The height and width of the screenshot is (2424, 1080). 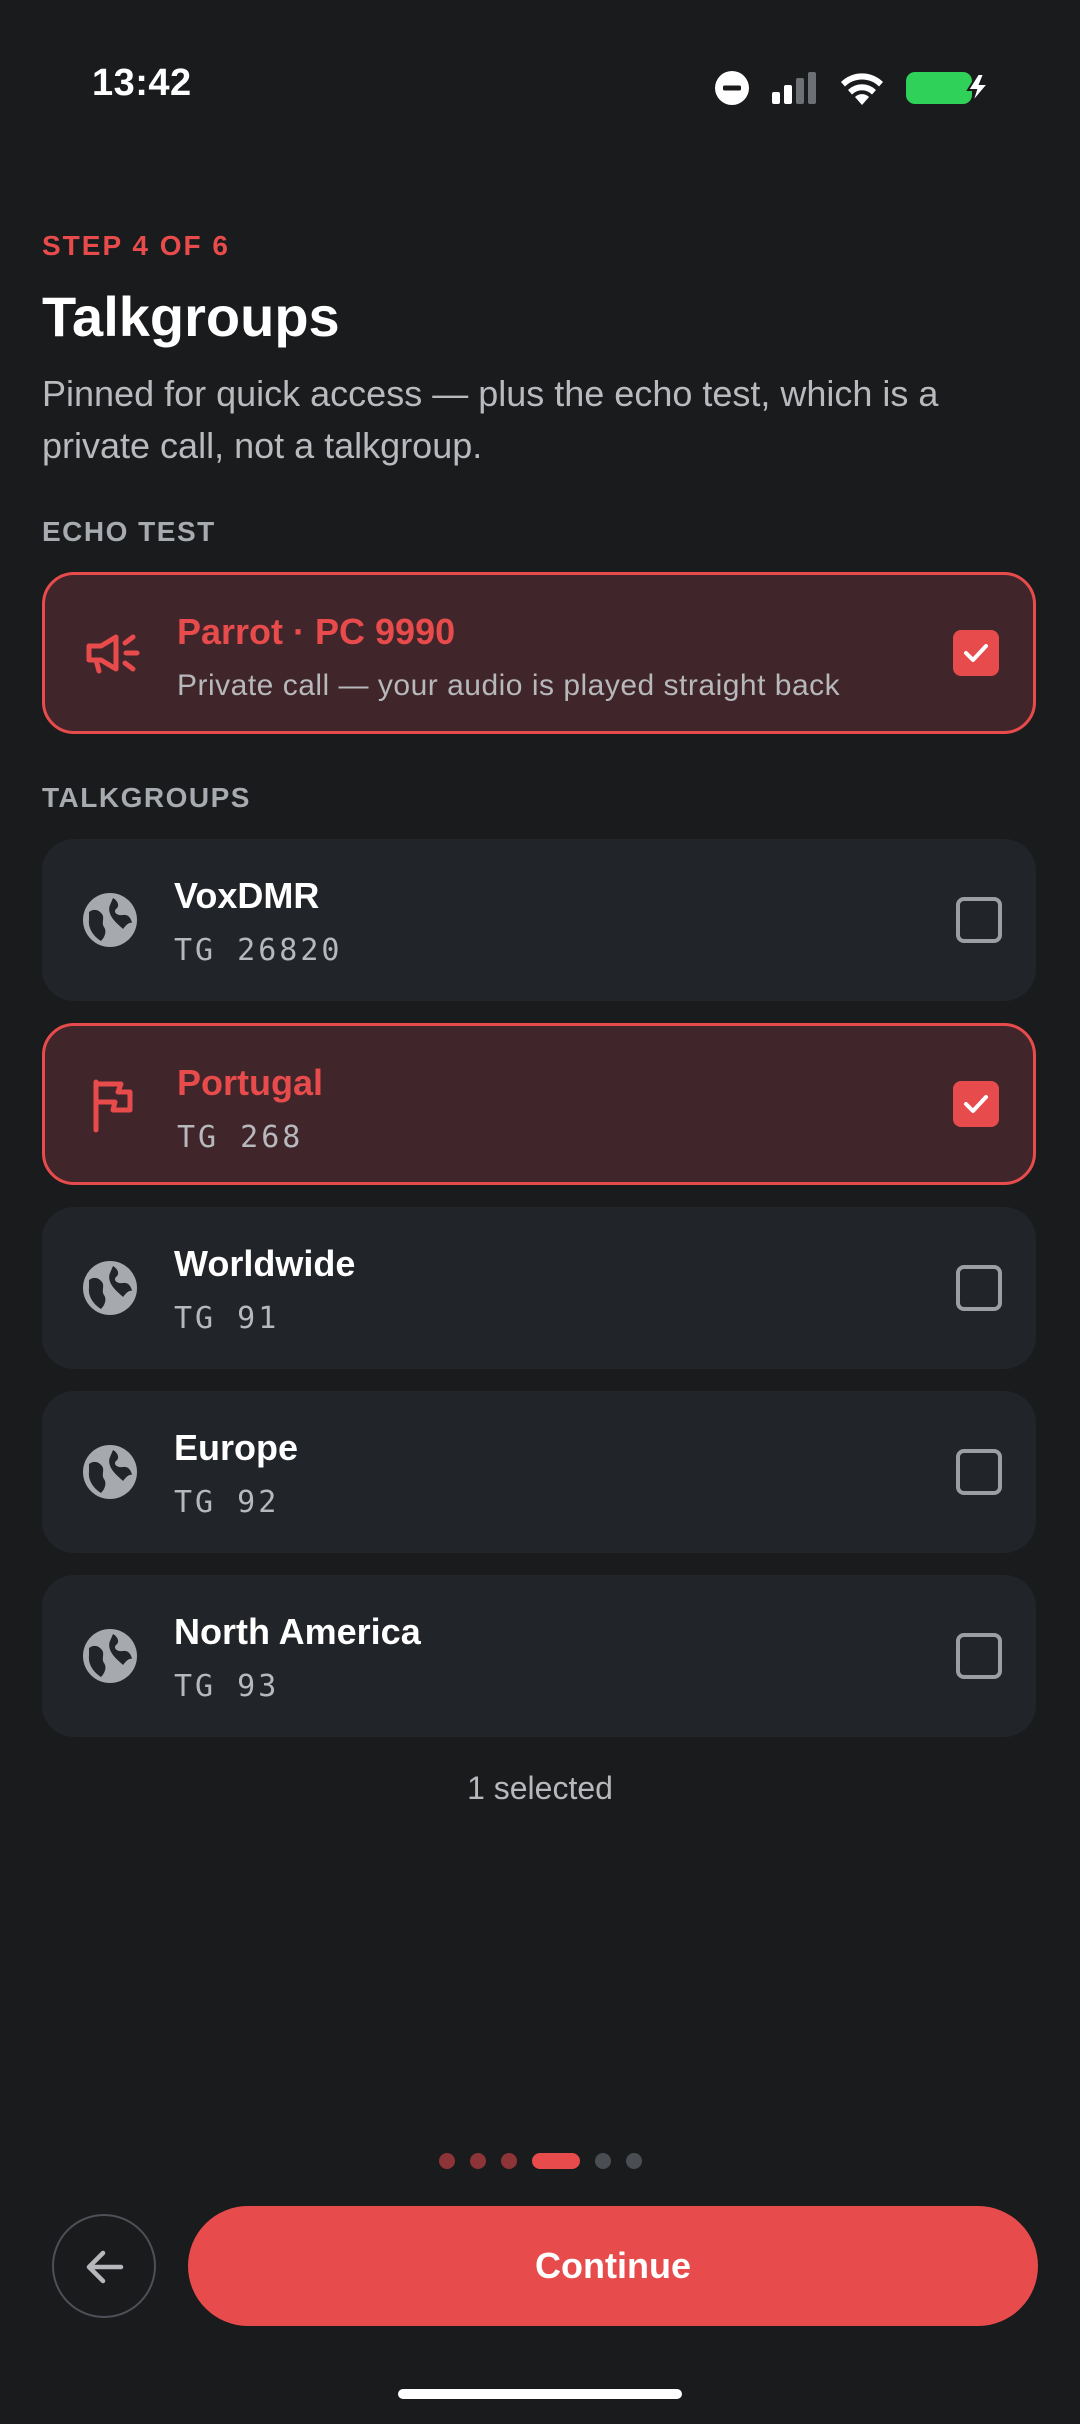 I want to click on talkgroup-id: TG 26820, so click(x=258, y=950).